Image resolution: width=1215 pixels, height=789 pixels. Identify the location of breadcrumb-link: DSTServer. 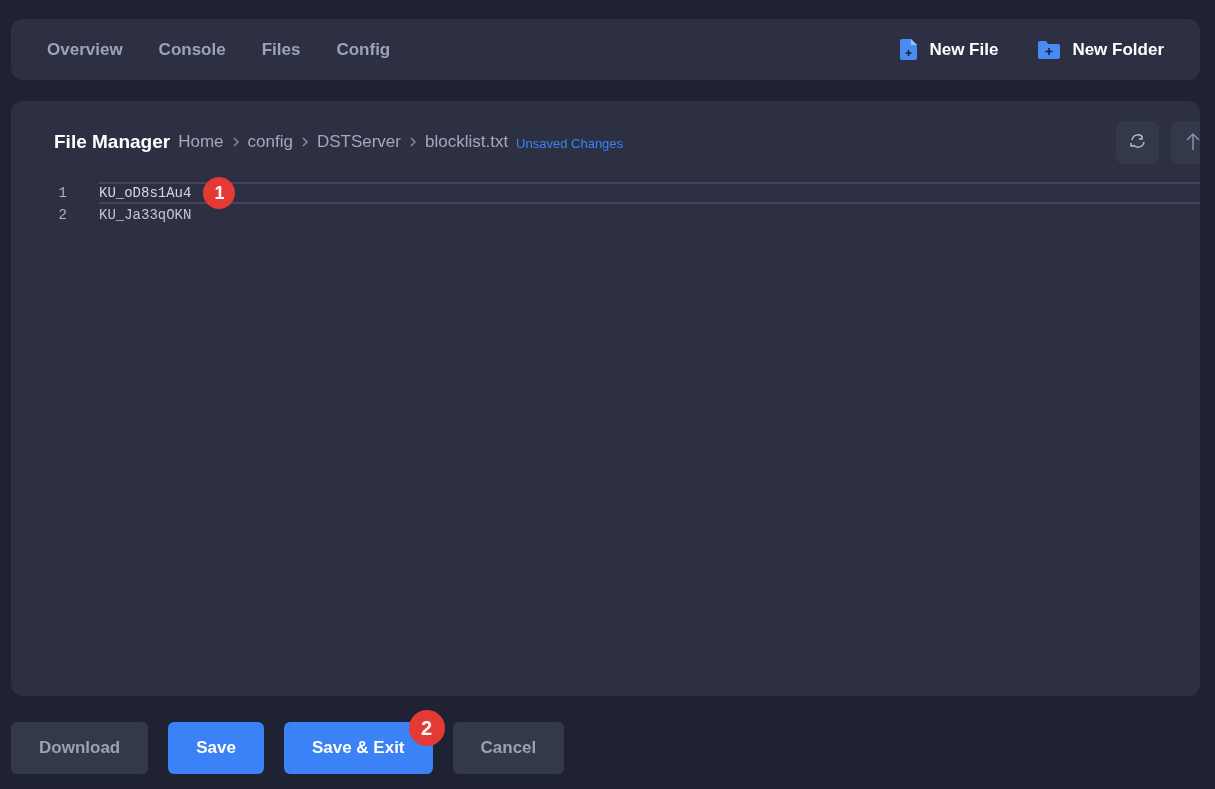
(358, 142).